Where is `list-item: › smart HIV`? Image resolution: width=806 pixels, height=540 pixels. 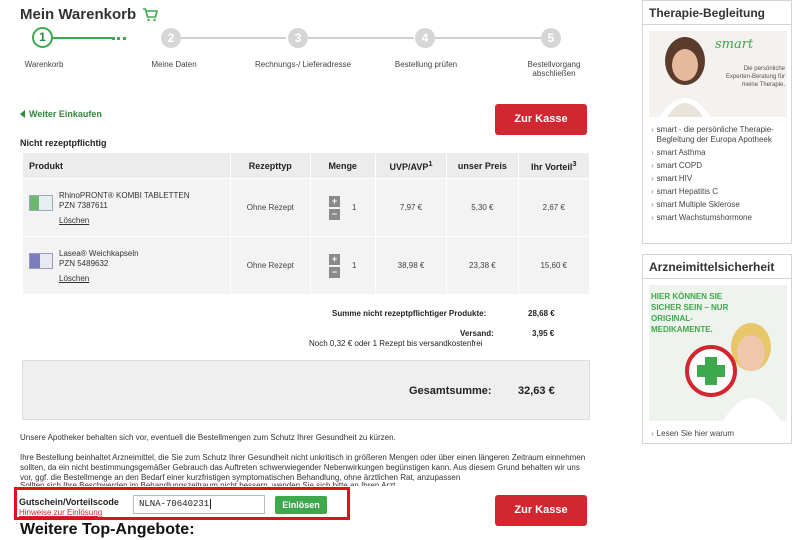
list-item: › smart HIV is located at coordinates (718, 179).